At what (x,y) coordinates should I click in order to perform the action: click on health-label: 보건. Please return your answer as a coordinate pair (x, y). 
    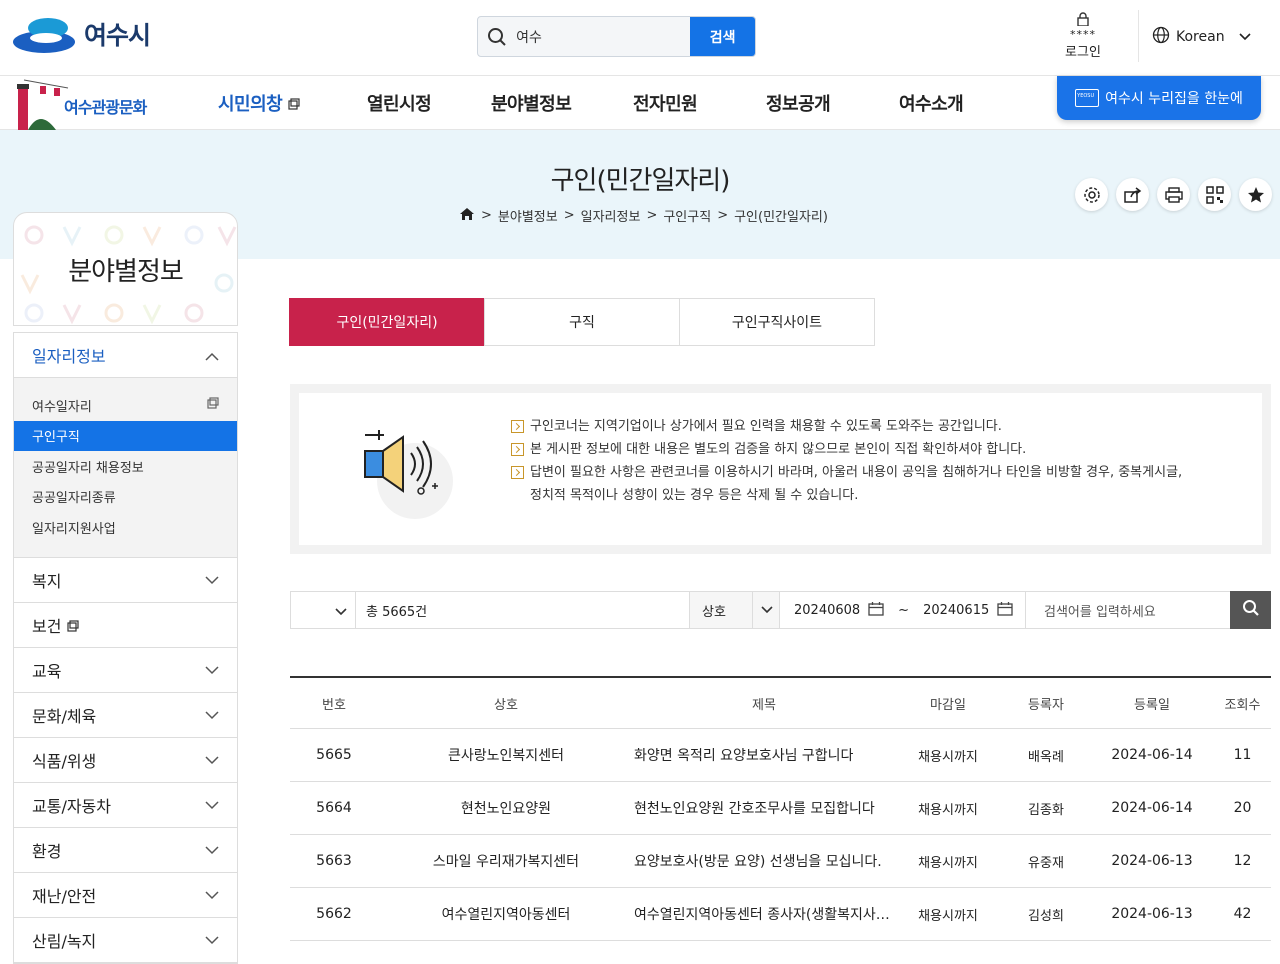
    Looking at the image, I should click on (47, 626).